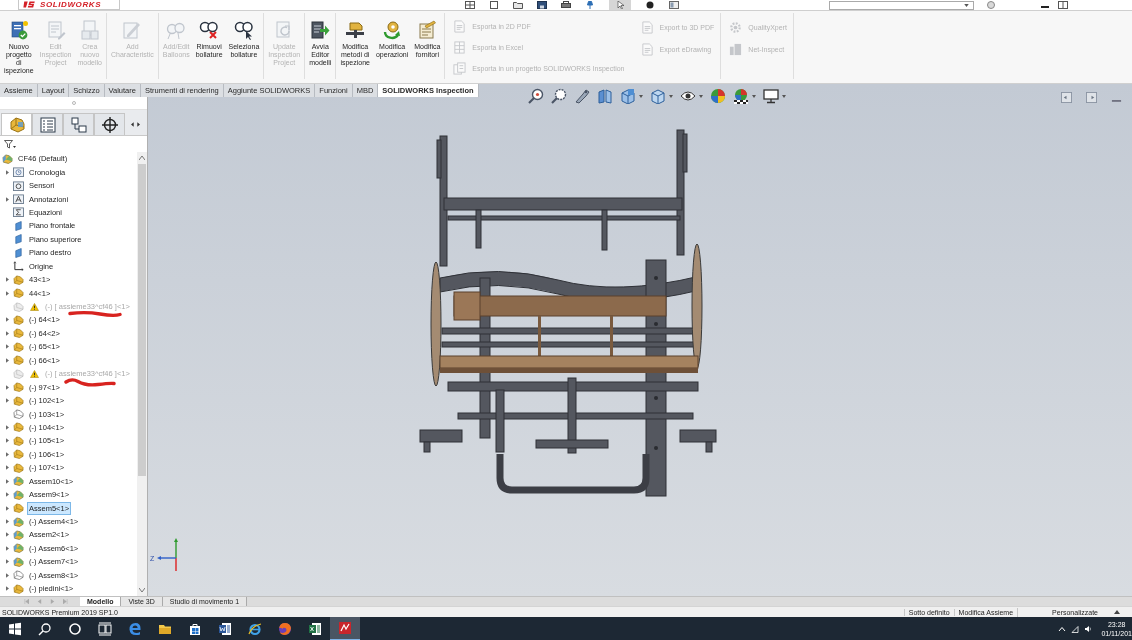  Describe the element at coordinates (605, 96) in the screenshot. I see `section-cube-icon` at that location.